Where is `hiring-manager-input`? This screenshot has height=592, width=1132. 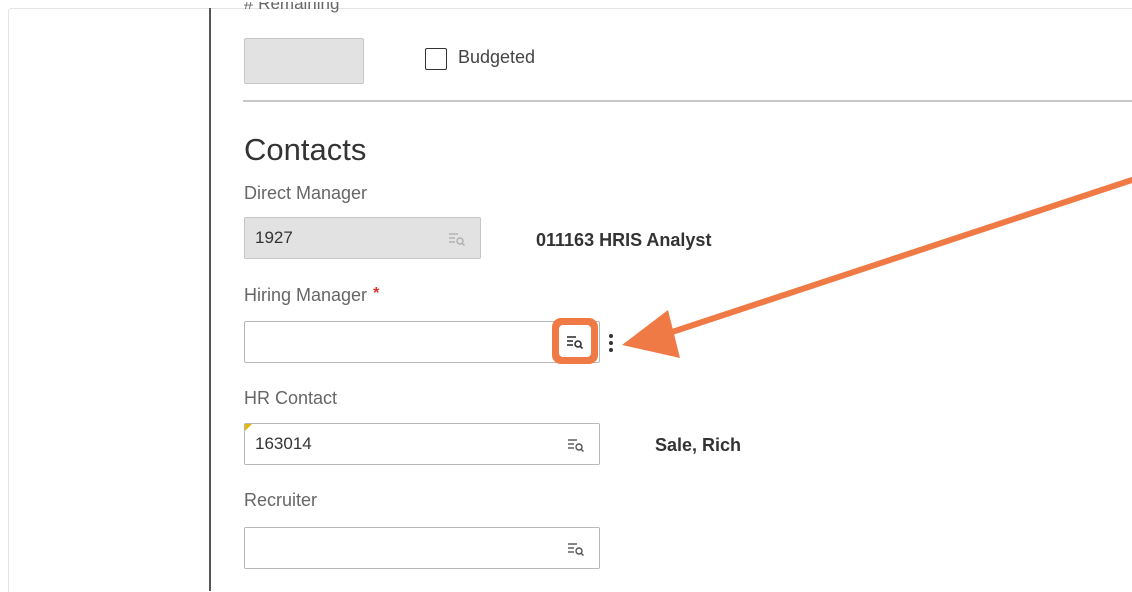 hiring-manager-input is located at coordinates (422, 342).